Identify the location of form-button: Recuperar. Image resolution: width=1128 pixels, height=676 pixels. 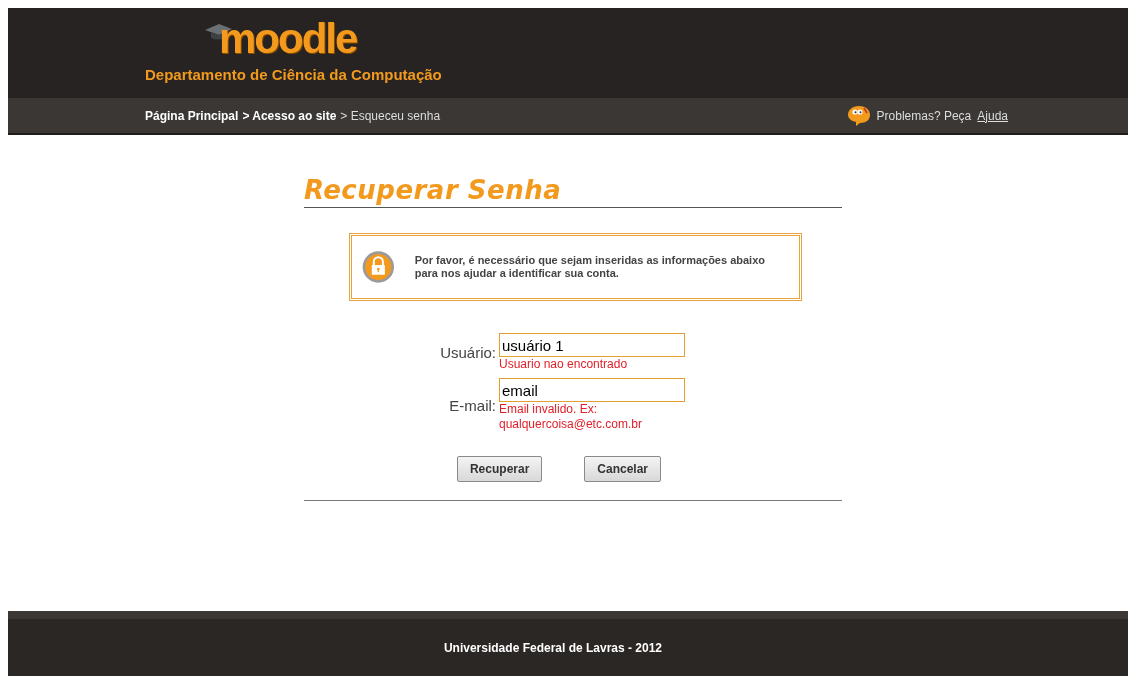
(499, 469).